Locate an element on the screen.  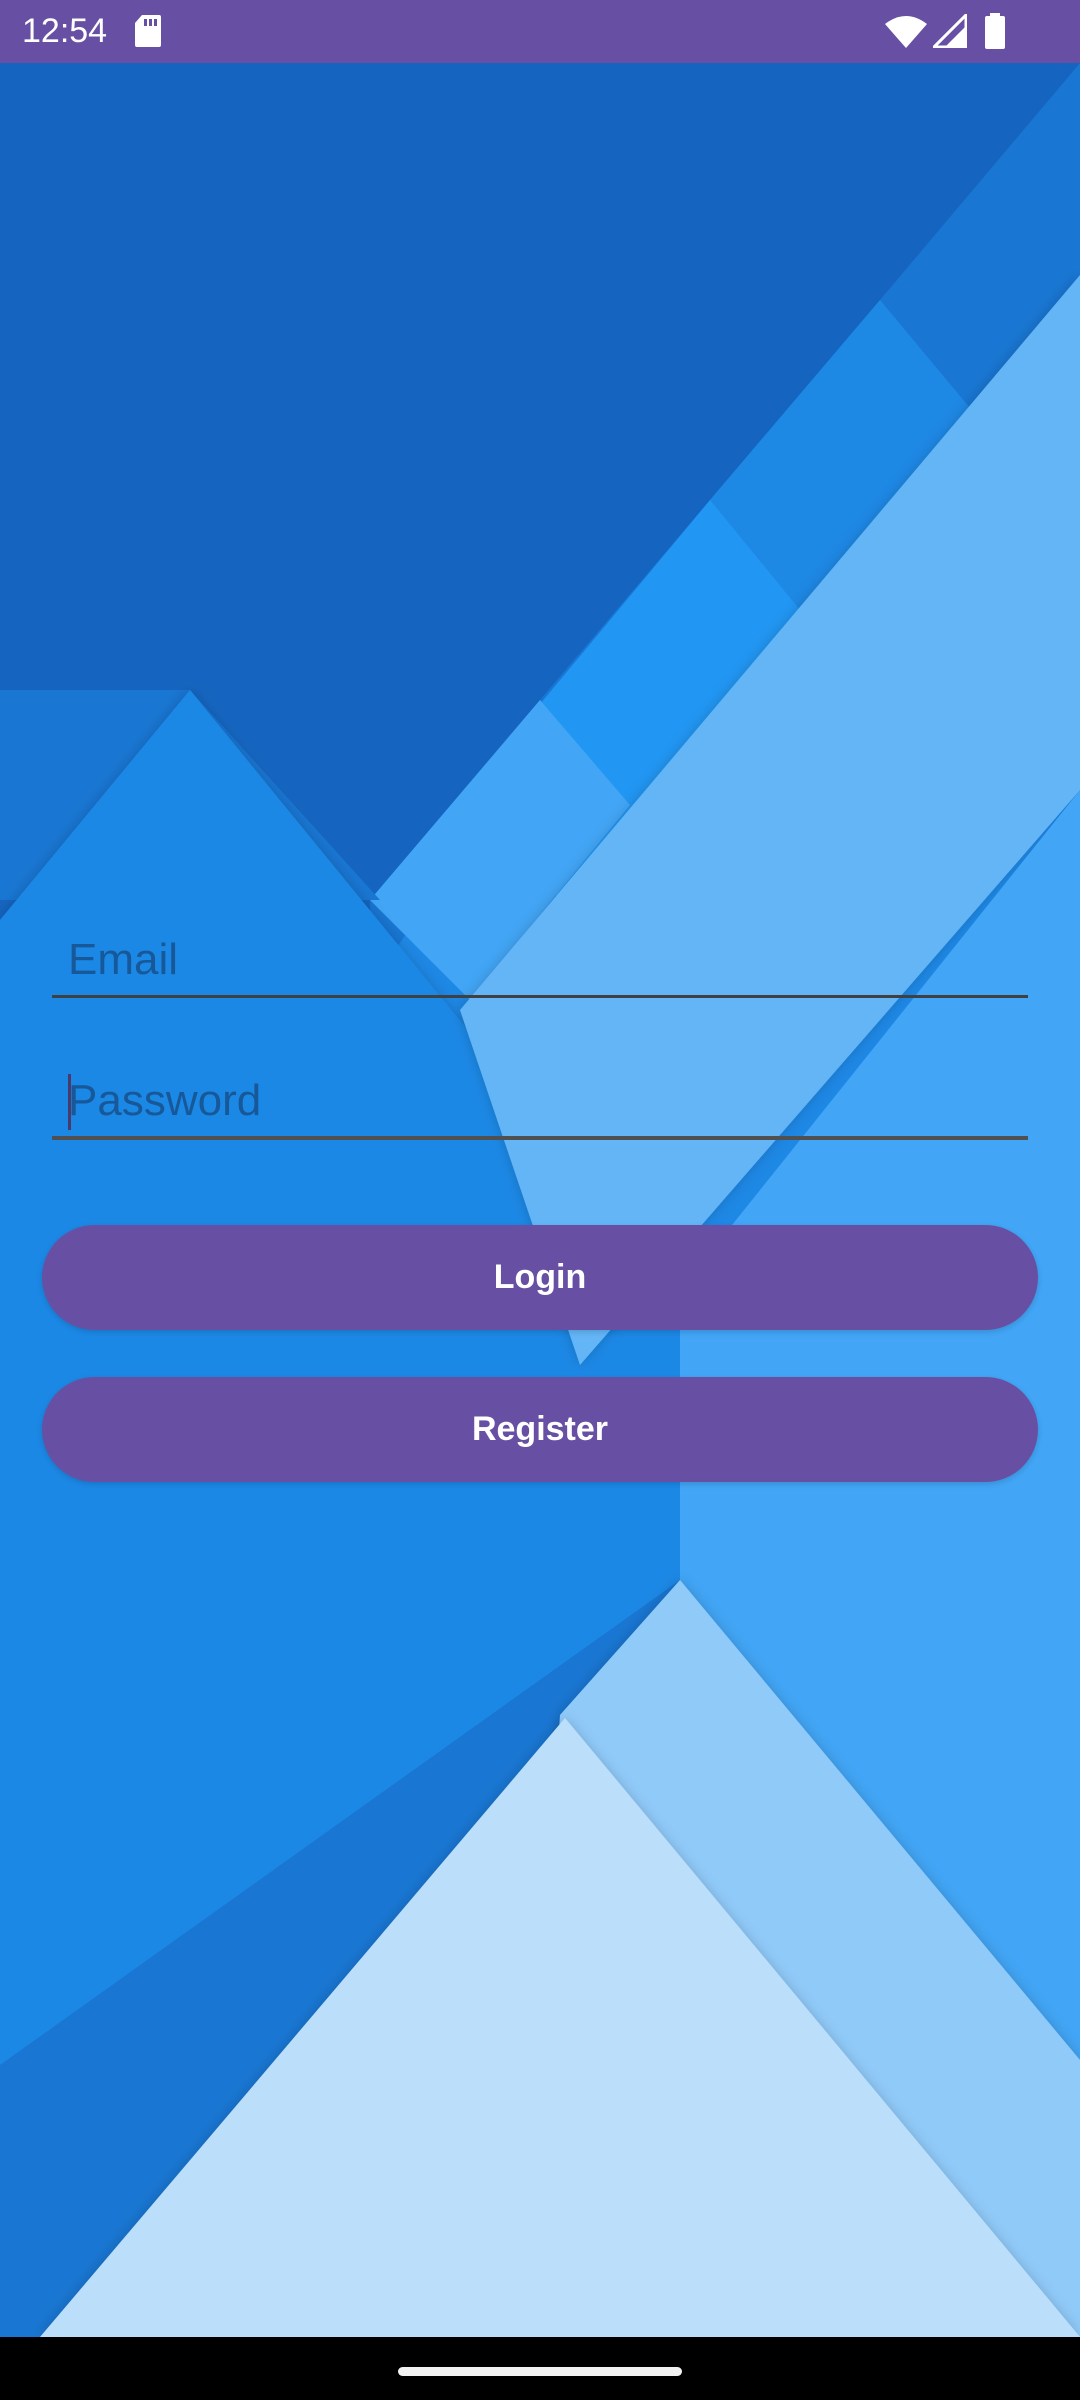
navigation-bar is located at coordinates (540, 2368).